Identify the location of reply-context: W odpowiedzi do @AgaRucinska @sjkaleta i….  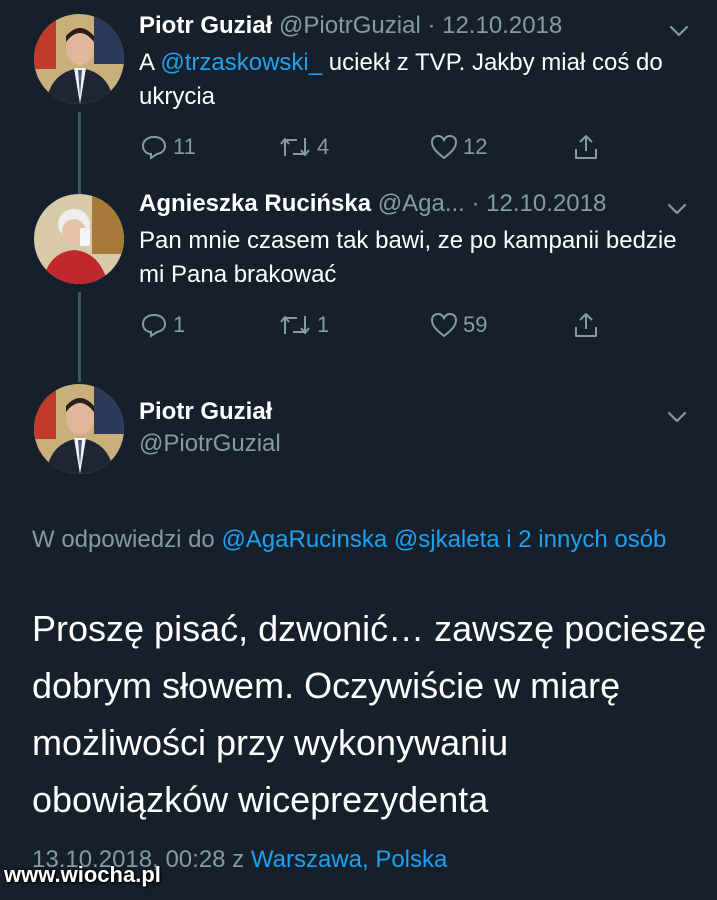
(352, 540).